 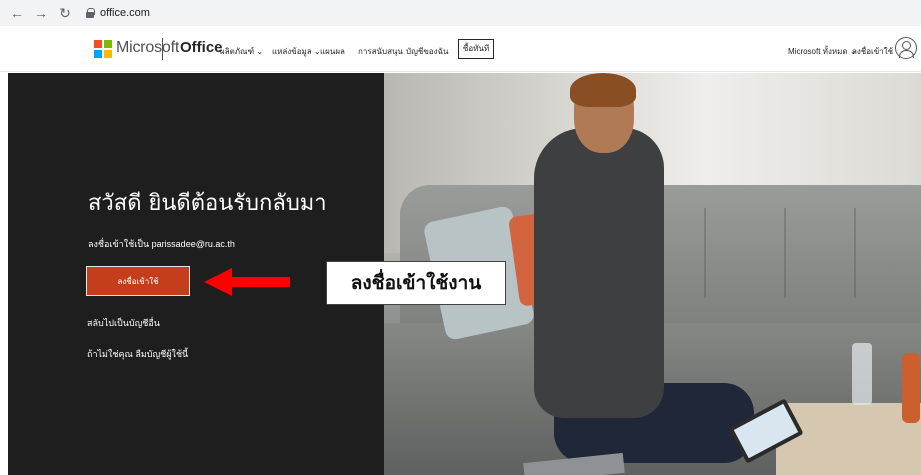 What do you see at coordinates (41, 13) in the screenshot?
I see `forward-arrow-icon: →` at bounding box center [41, 13].